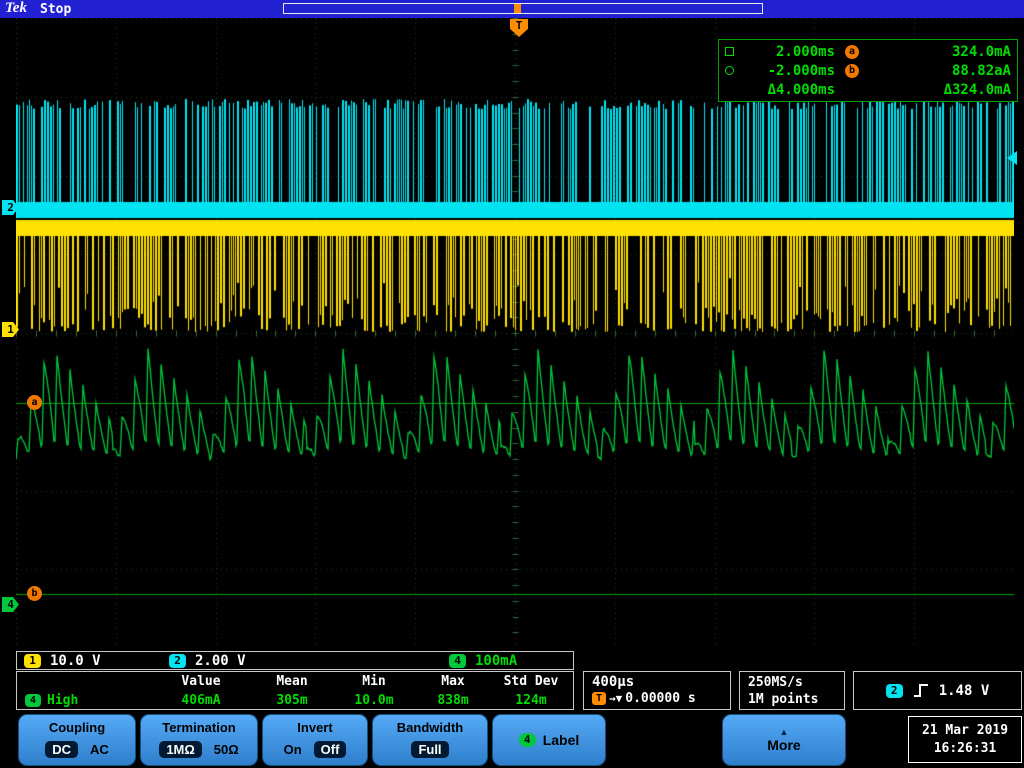 The width and height of the screenshot is (1024, 768). Describe the element at coordinates (295, 660) in the screenshot. I see `channel-scale-readout: 1 10.0 V 2 2.00 V 4 100mA` at that location.